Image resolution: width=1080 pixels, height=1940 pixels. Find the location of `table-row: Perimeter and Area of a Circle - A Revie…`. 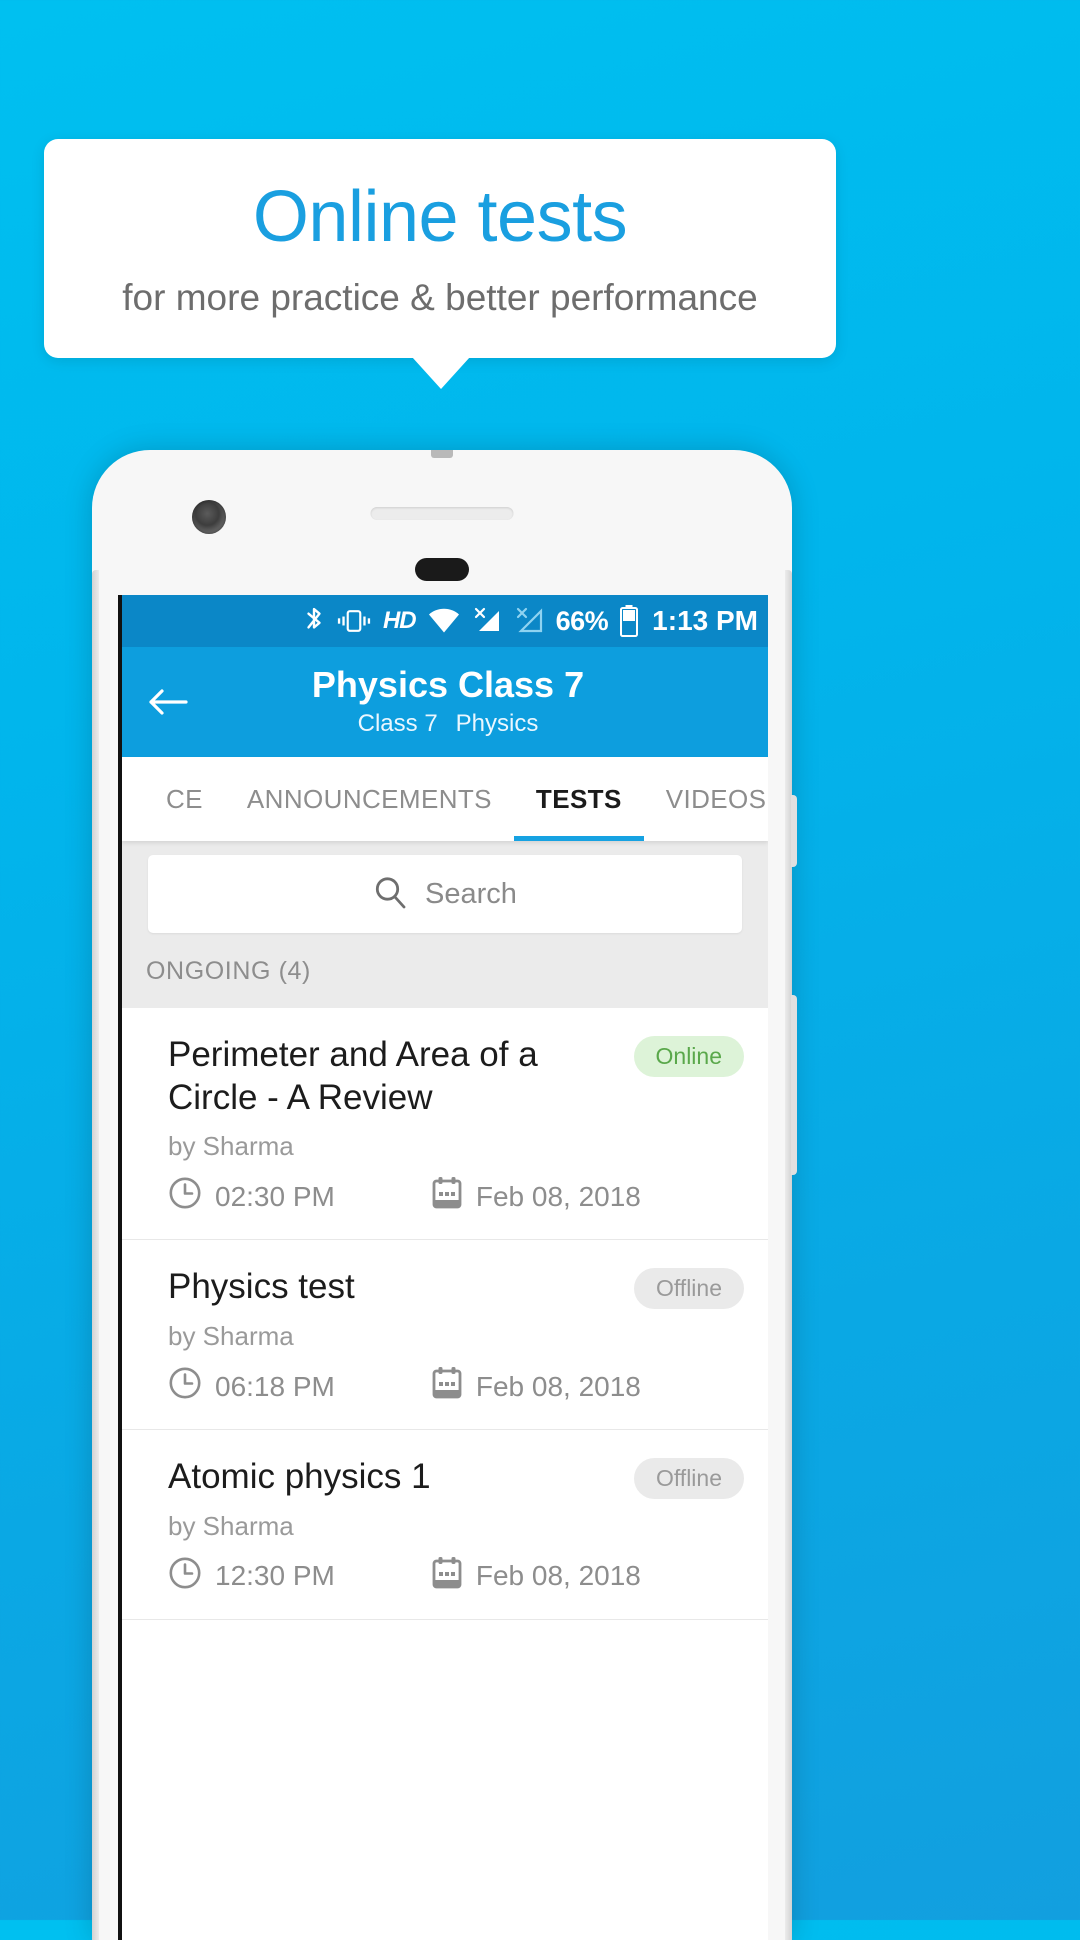

table-row: Perimeter and Area of a Circle - A Revie… is located at coordinates (445, 1124).